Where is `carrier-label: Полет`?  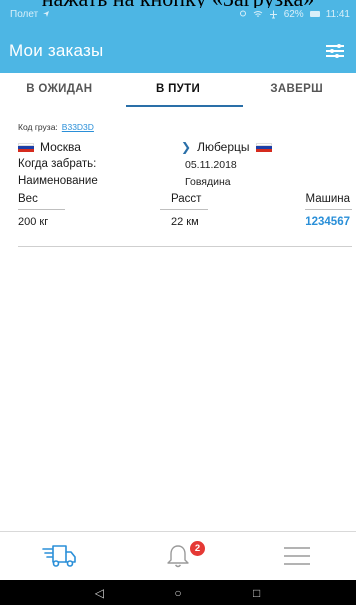 carrier-label: Полет is located at coordinates (30, 14).